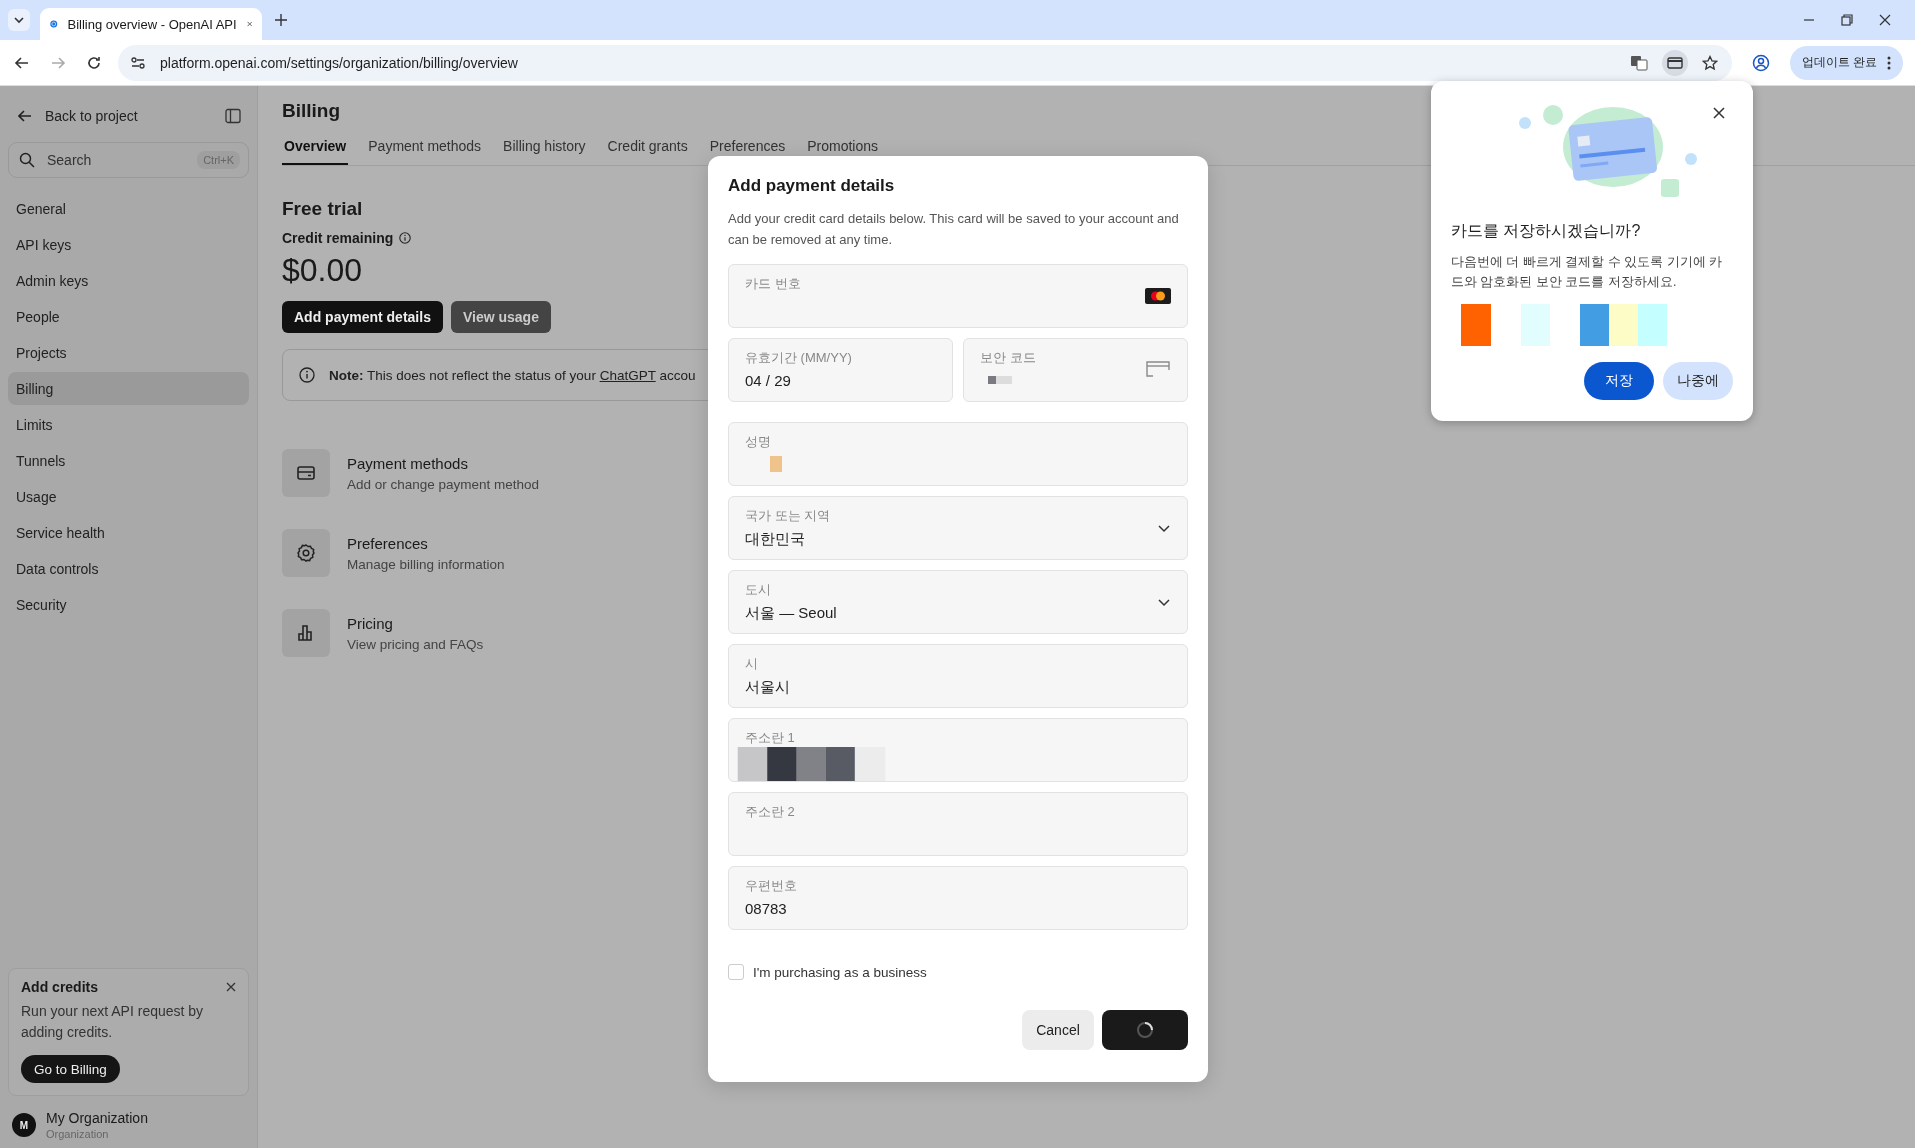  What do you see at coordinates (958, 296) in the screenshot?
I see `card-number-field: 카드 번호` at bounding box center [958, 296].